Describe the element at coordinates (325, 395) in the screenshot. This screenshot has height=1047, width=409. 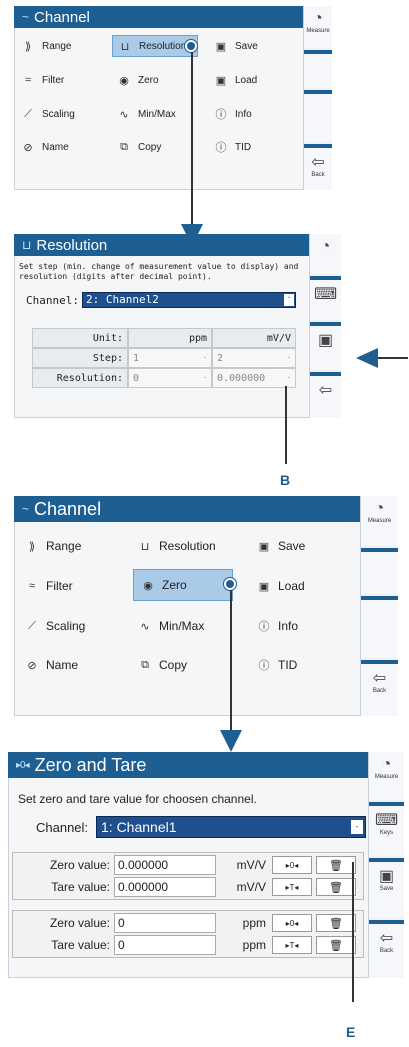
I see `back-button: ⇦` at that location.